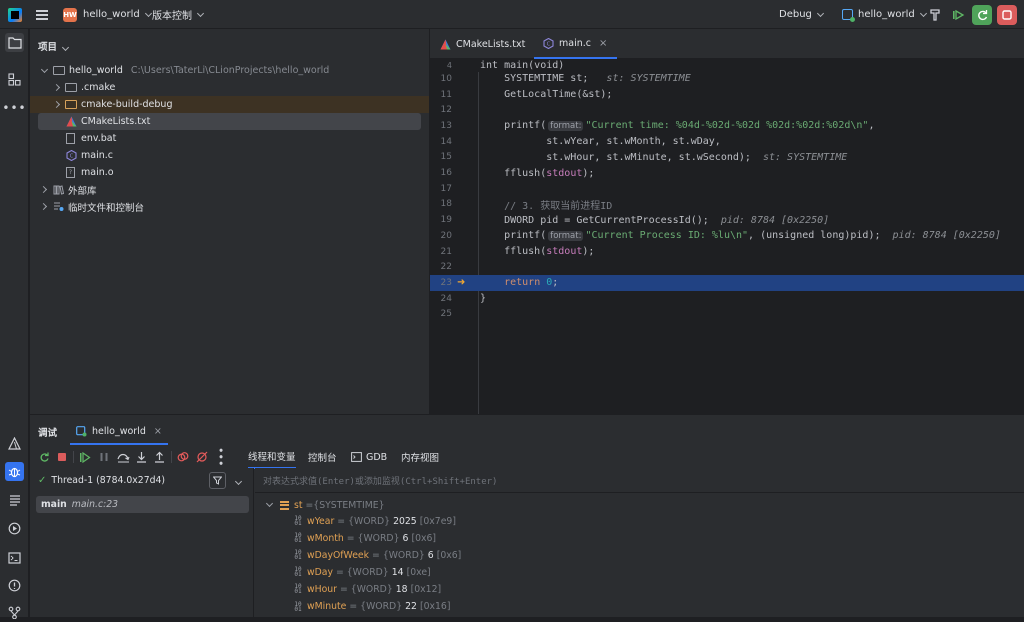 This screenshot has height=622, width=1024. What do you see at coordinates (322, 457) in the screenshot?
I see `subtab-console: 控制台` at bounding box center [322, 457].